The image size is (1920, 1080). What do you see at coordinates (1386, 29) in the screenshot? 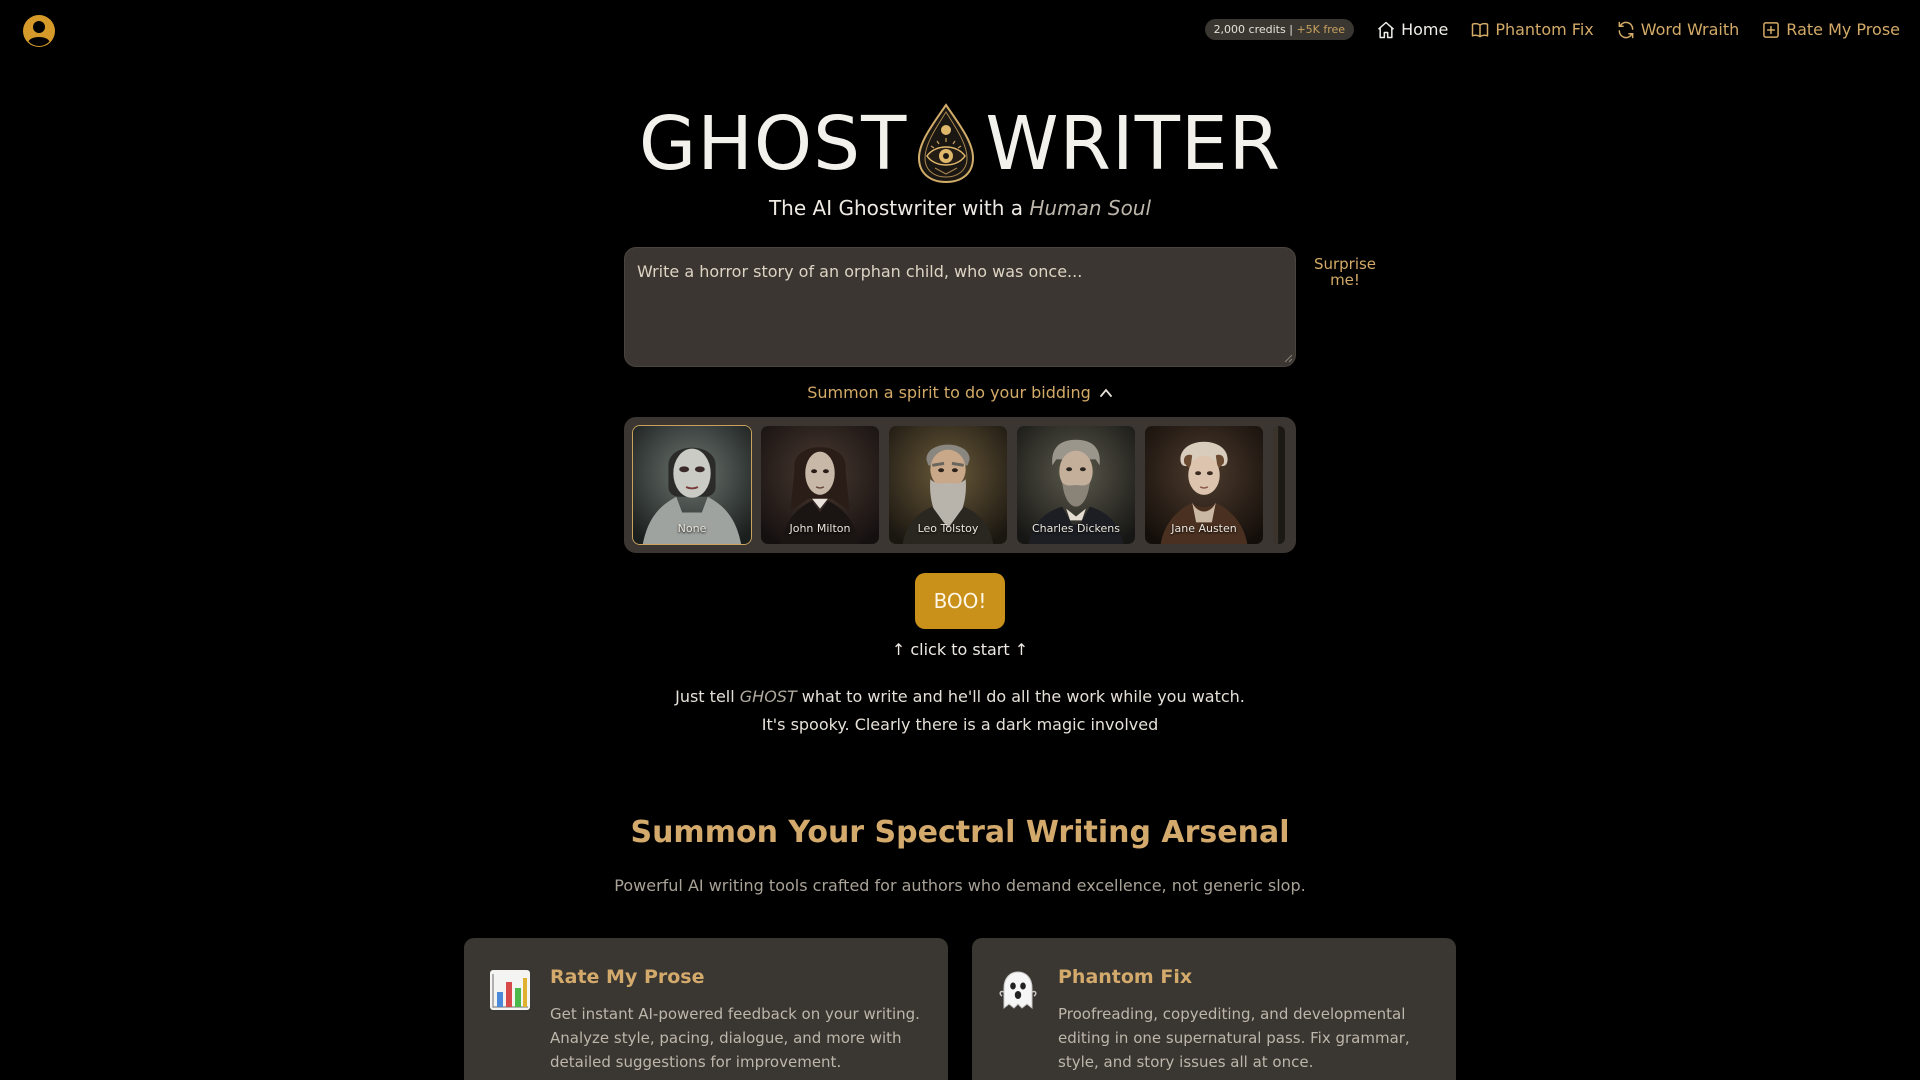
I see `home-icon` at bounding box center [1386, 29].